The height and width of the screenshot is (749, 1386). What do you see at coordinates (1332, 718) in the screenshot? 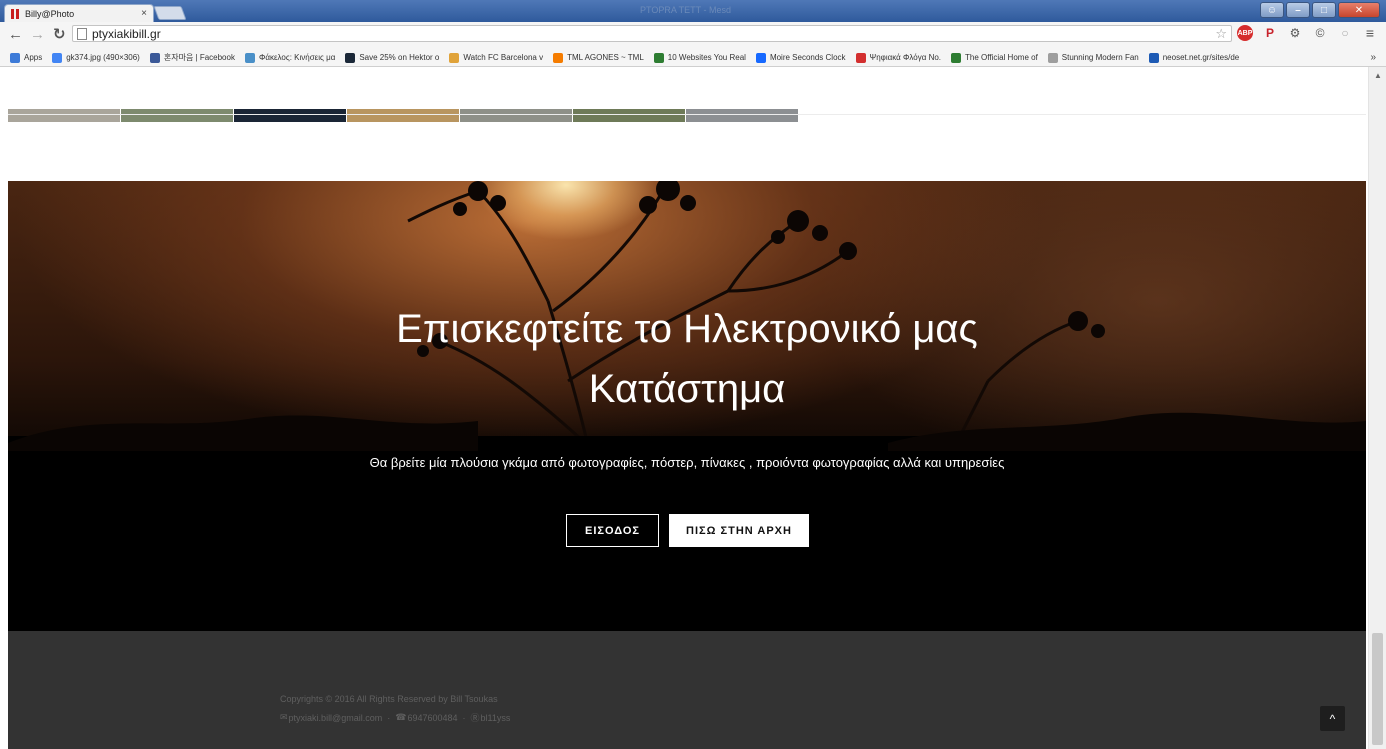
I see `scroll-to-top-button: ^` at bounding box center [1332, 718].